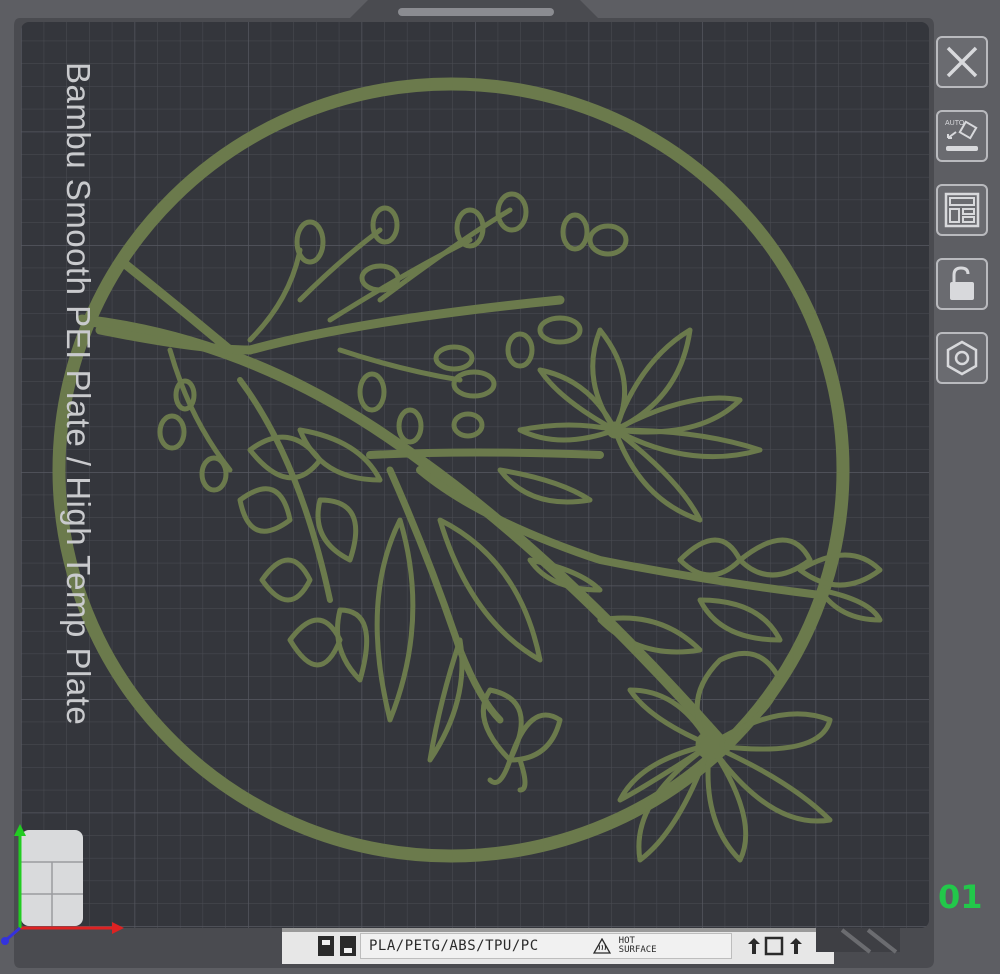 Image resolution: width=1000 pixels, height=974 pixels. Describe the element at coordinates (858, 940) in the screenshot. I see `corner-tab` at that location.